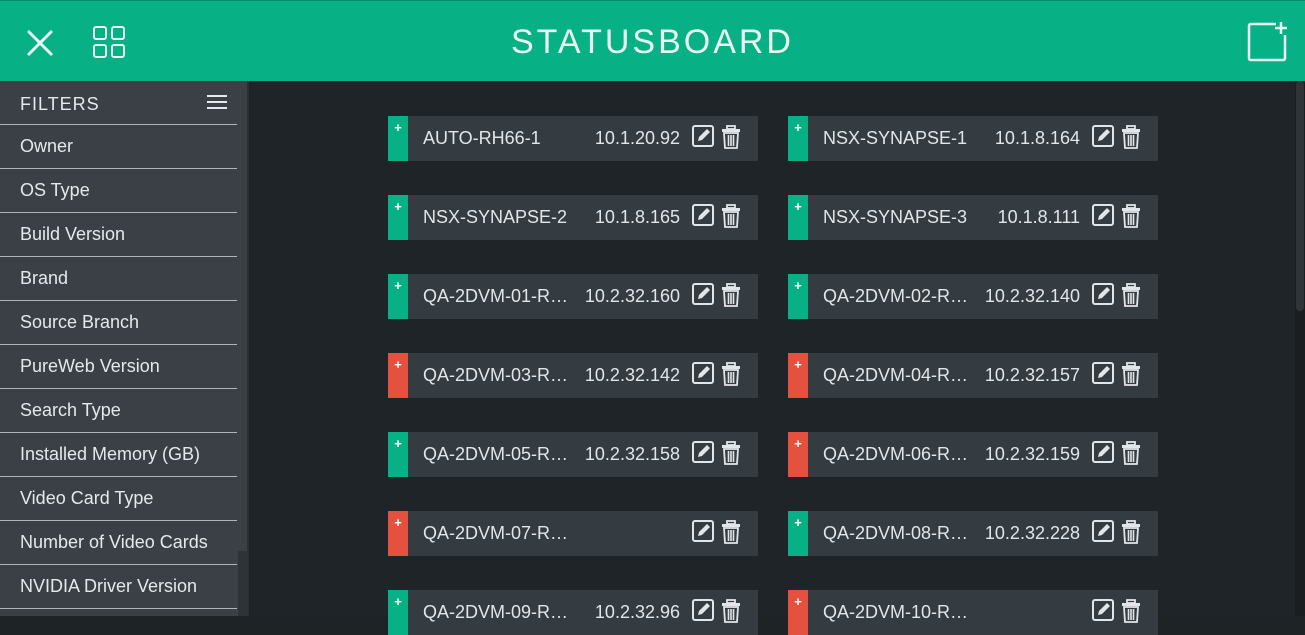 The height and width of the screenshot is (635, 1305). Describe the element at coordinates (573, 138) in the screenshot. I see `server-card: + AUTO-RH66-1 10.1.20.92` at that location.